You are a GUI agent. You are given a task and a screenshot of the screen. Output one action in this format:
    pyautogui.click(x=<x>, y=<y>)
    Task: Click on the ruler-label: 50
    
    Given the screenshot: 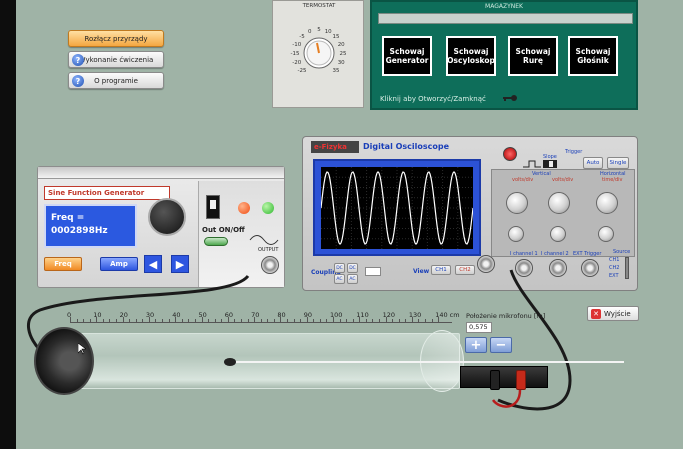 What is the action you would take?
    pyautogui.click(x=202, y=315)
    